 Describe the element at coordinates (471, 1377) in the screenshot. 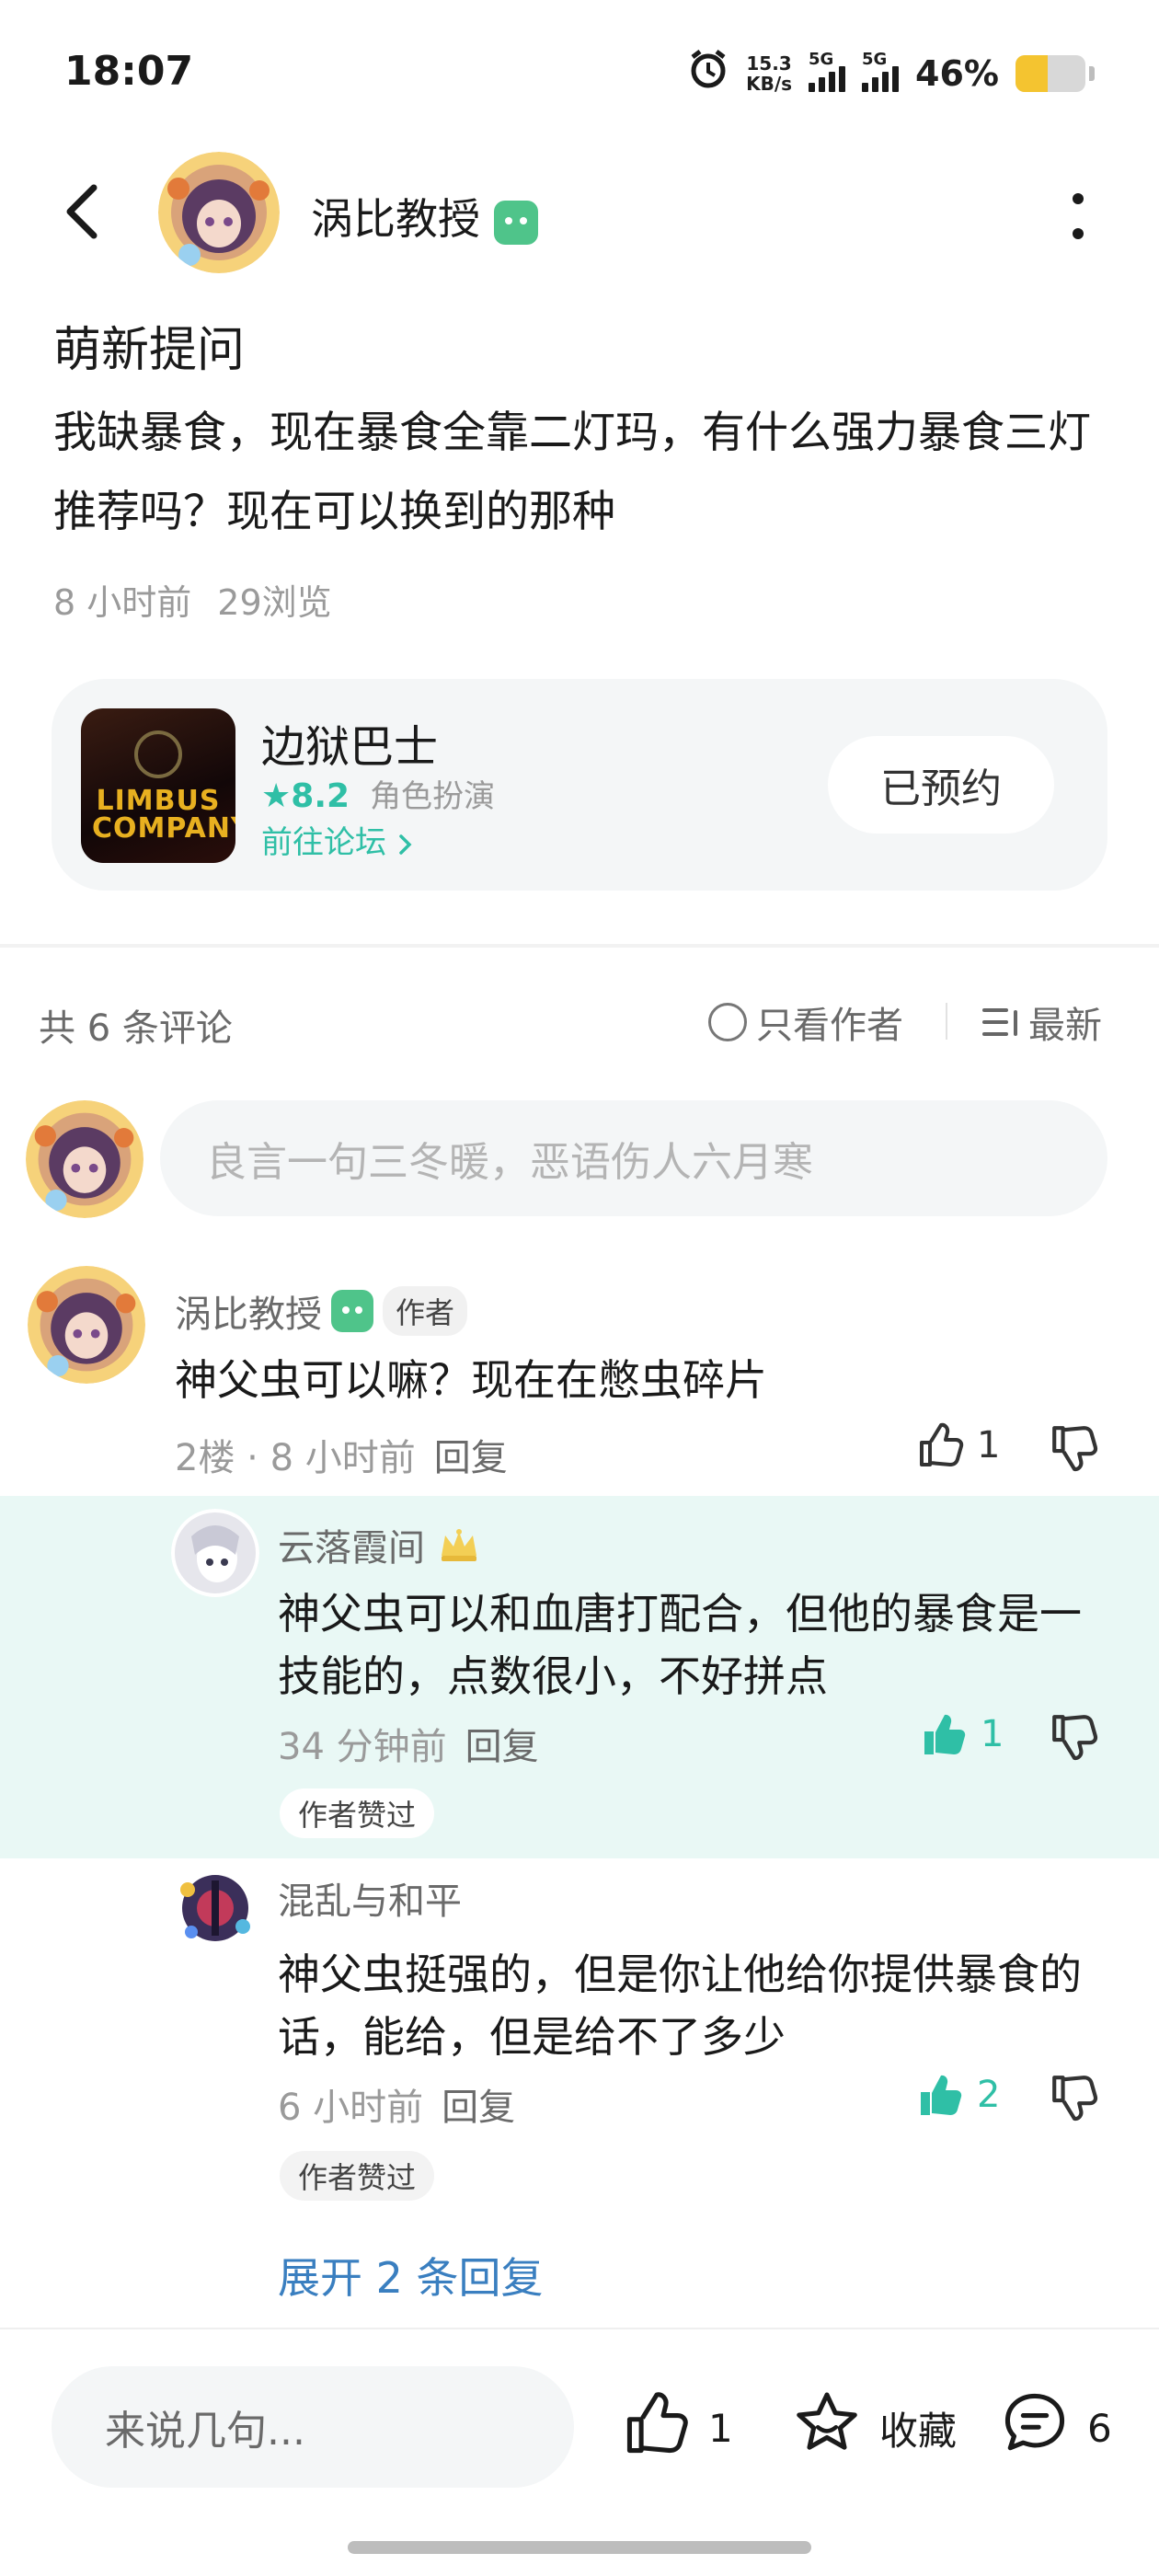

I see `comment-text: 神父虫可以嘛？现在在憋虫碎片` at that location.